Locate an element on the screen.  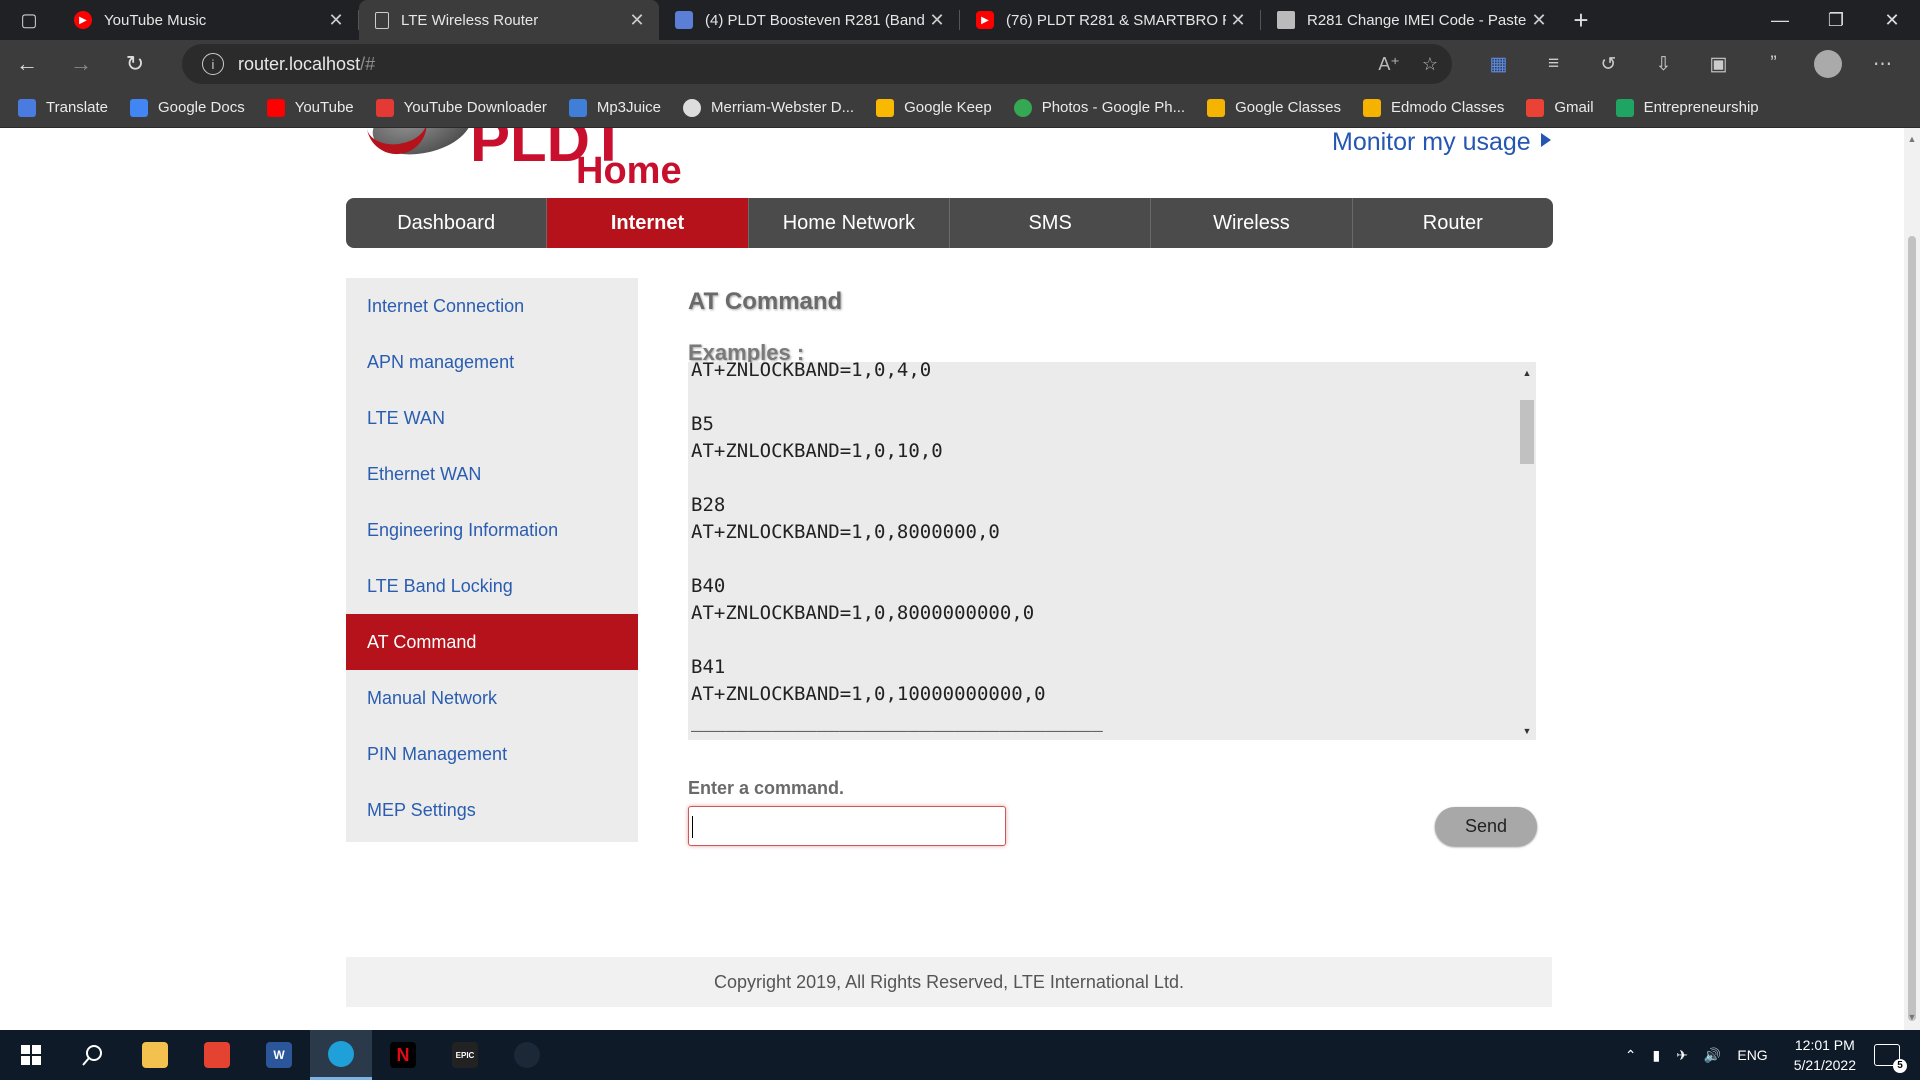
read-aloud-icon: A⁺ is located at coordinates (1389, 64).